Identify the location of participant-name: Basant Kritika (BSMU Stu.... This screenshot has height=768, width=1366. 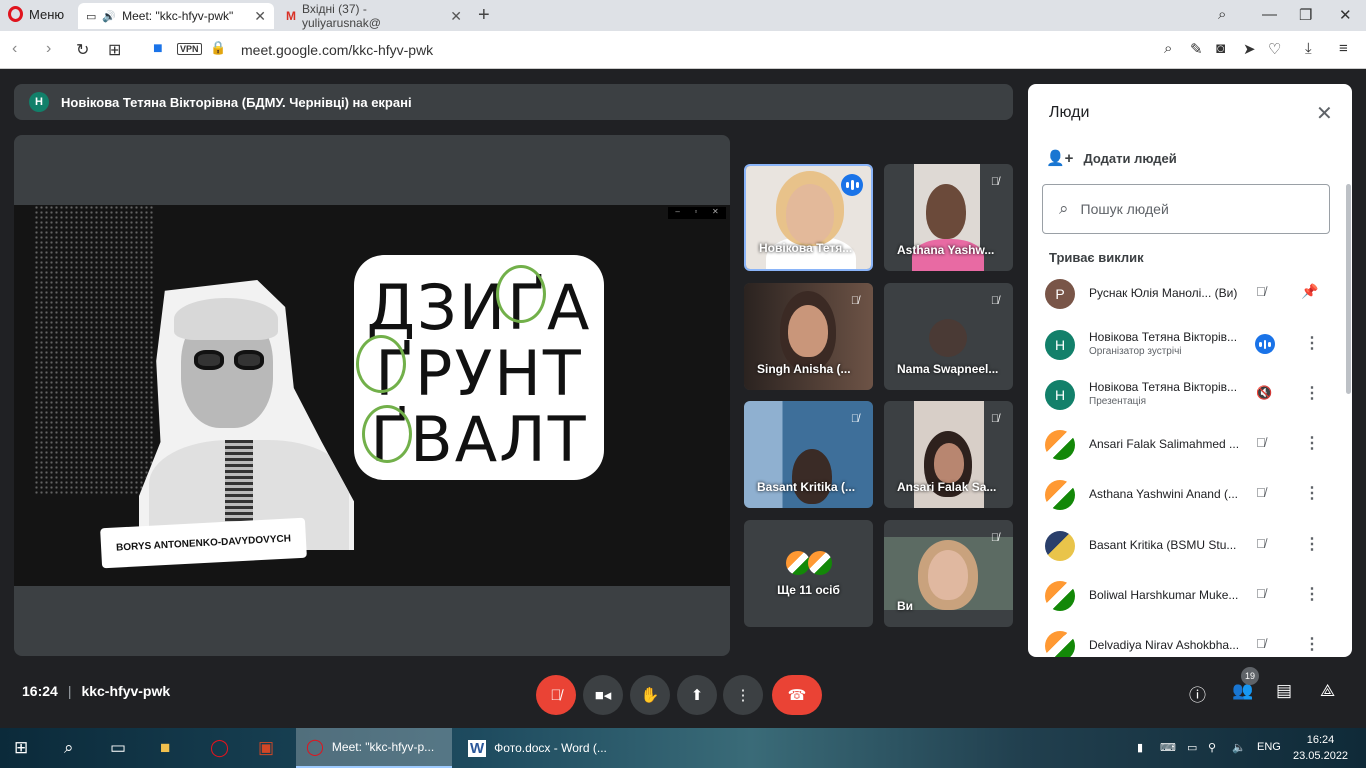
(1163, 545).